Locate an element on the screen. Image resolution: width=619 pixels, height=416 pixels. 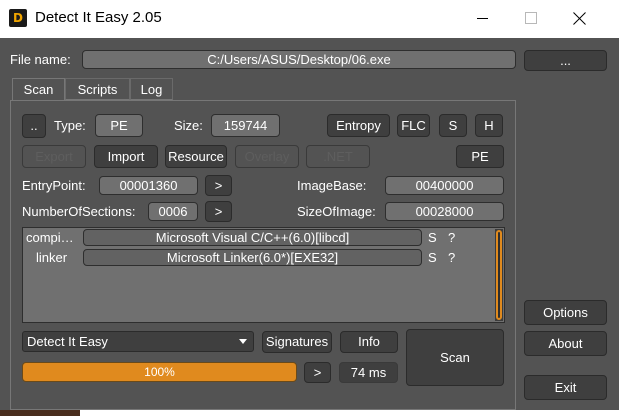
entrypoint-disasm-button: > is located at coordinates (218, 185).